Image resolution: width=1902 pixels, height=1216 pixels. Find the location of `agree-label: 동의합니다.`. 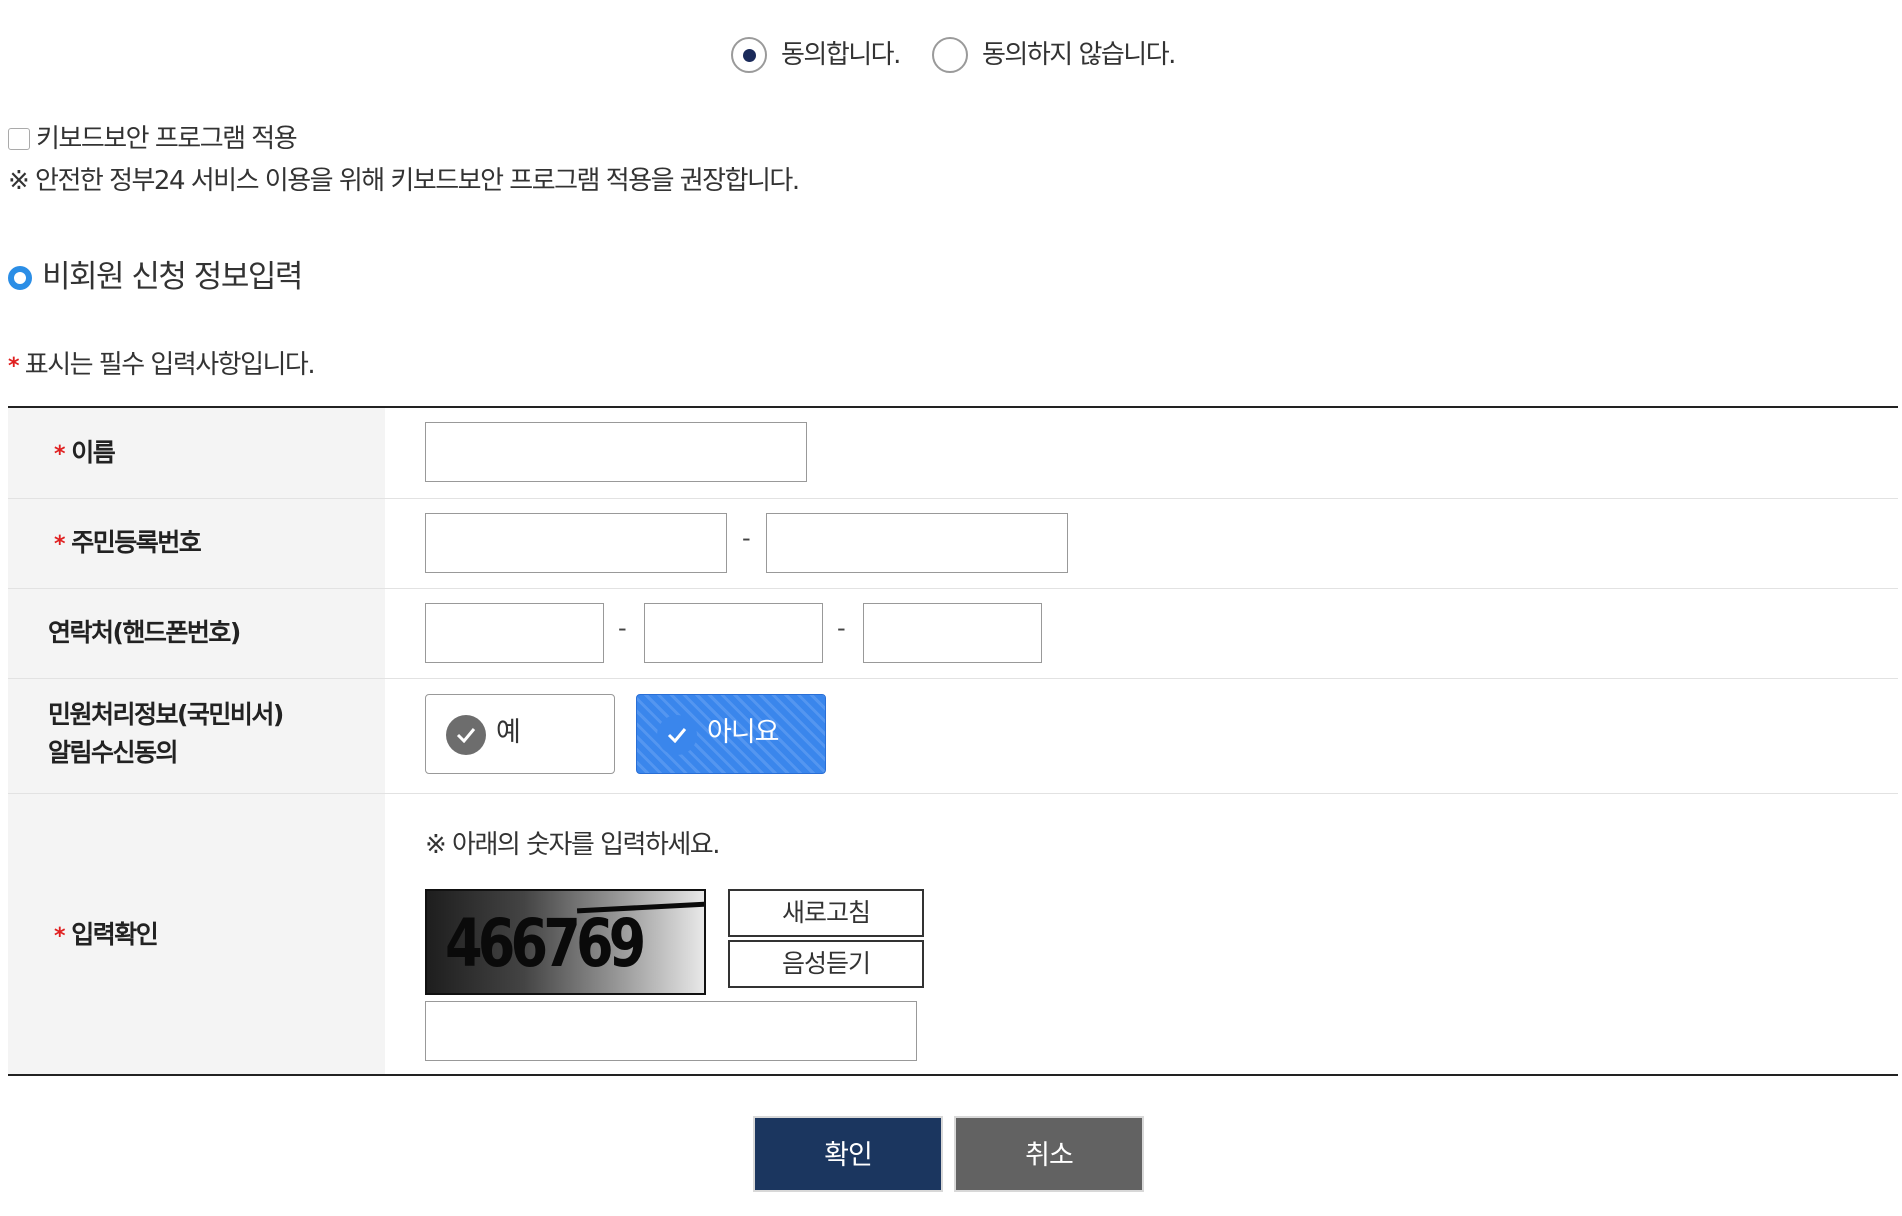

agree-label: 동의합니다. is located at coordinates (841, 55).